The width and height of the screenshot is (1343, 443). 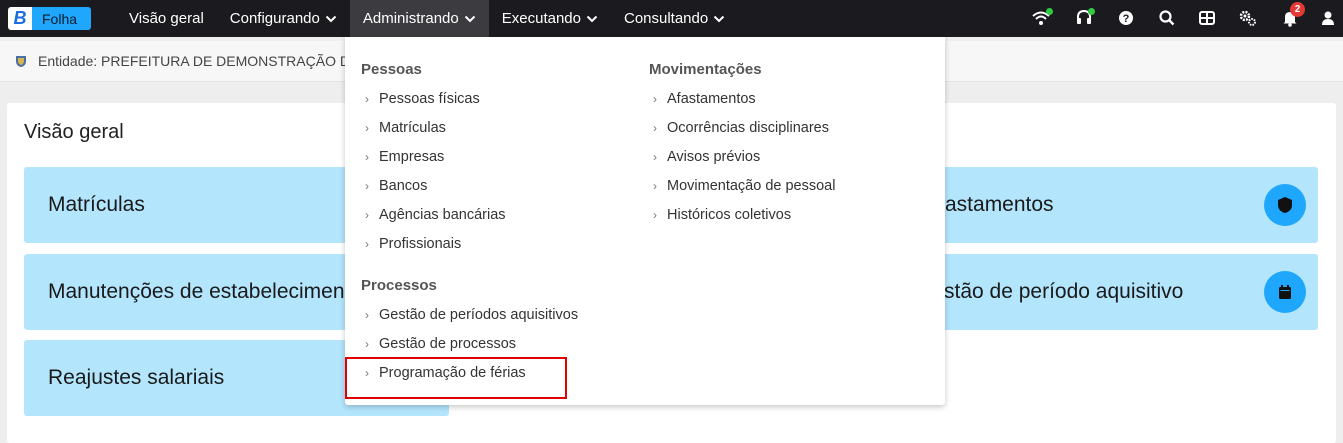 I want to click on menu-item-profissionais: › Profissionais, so click(x=413, y=244).